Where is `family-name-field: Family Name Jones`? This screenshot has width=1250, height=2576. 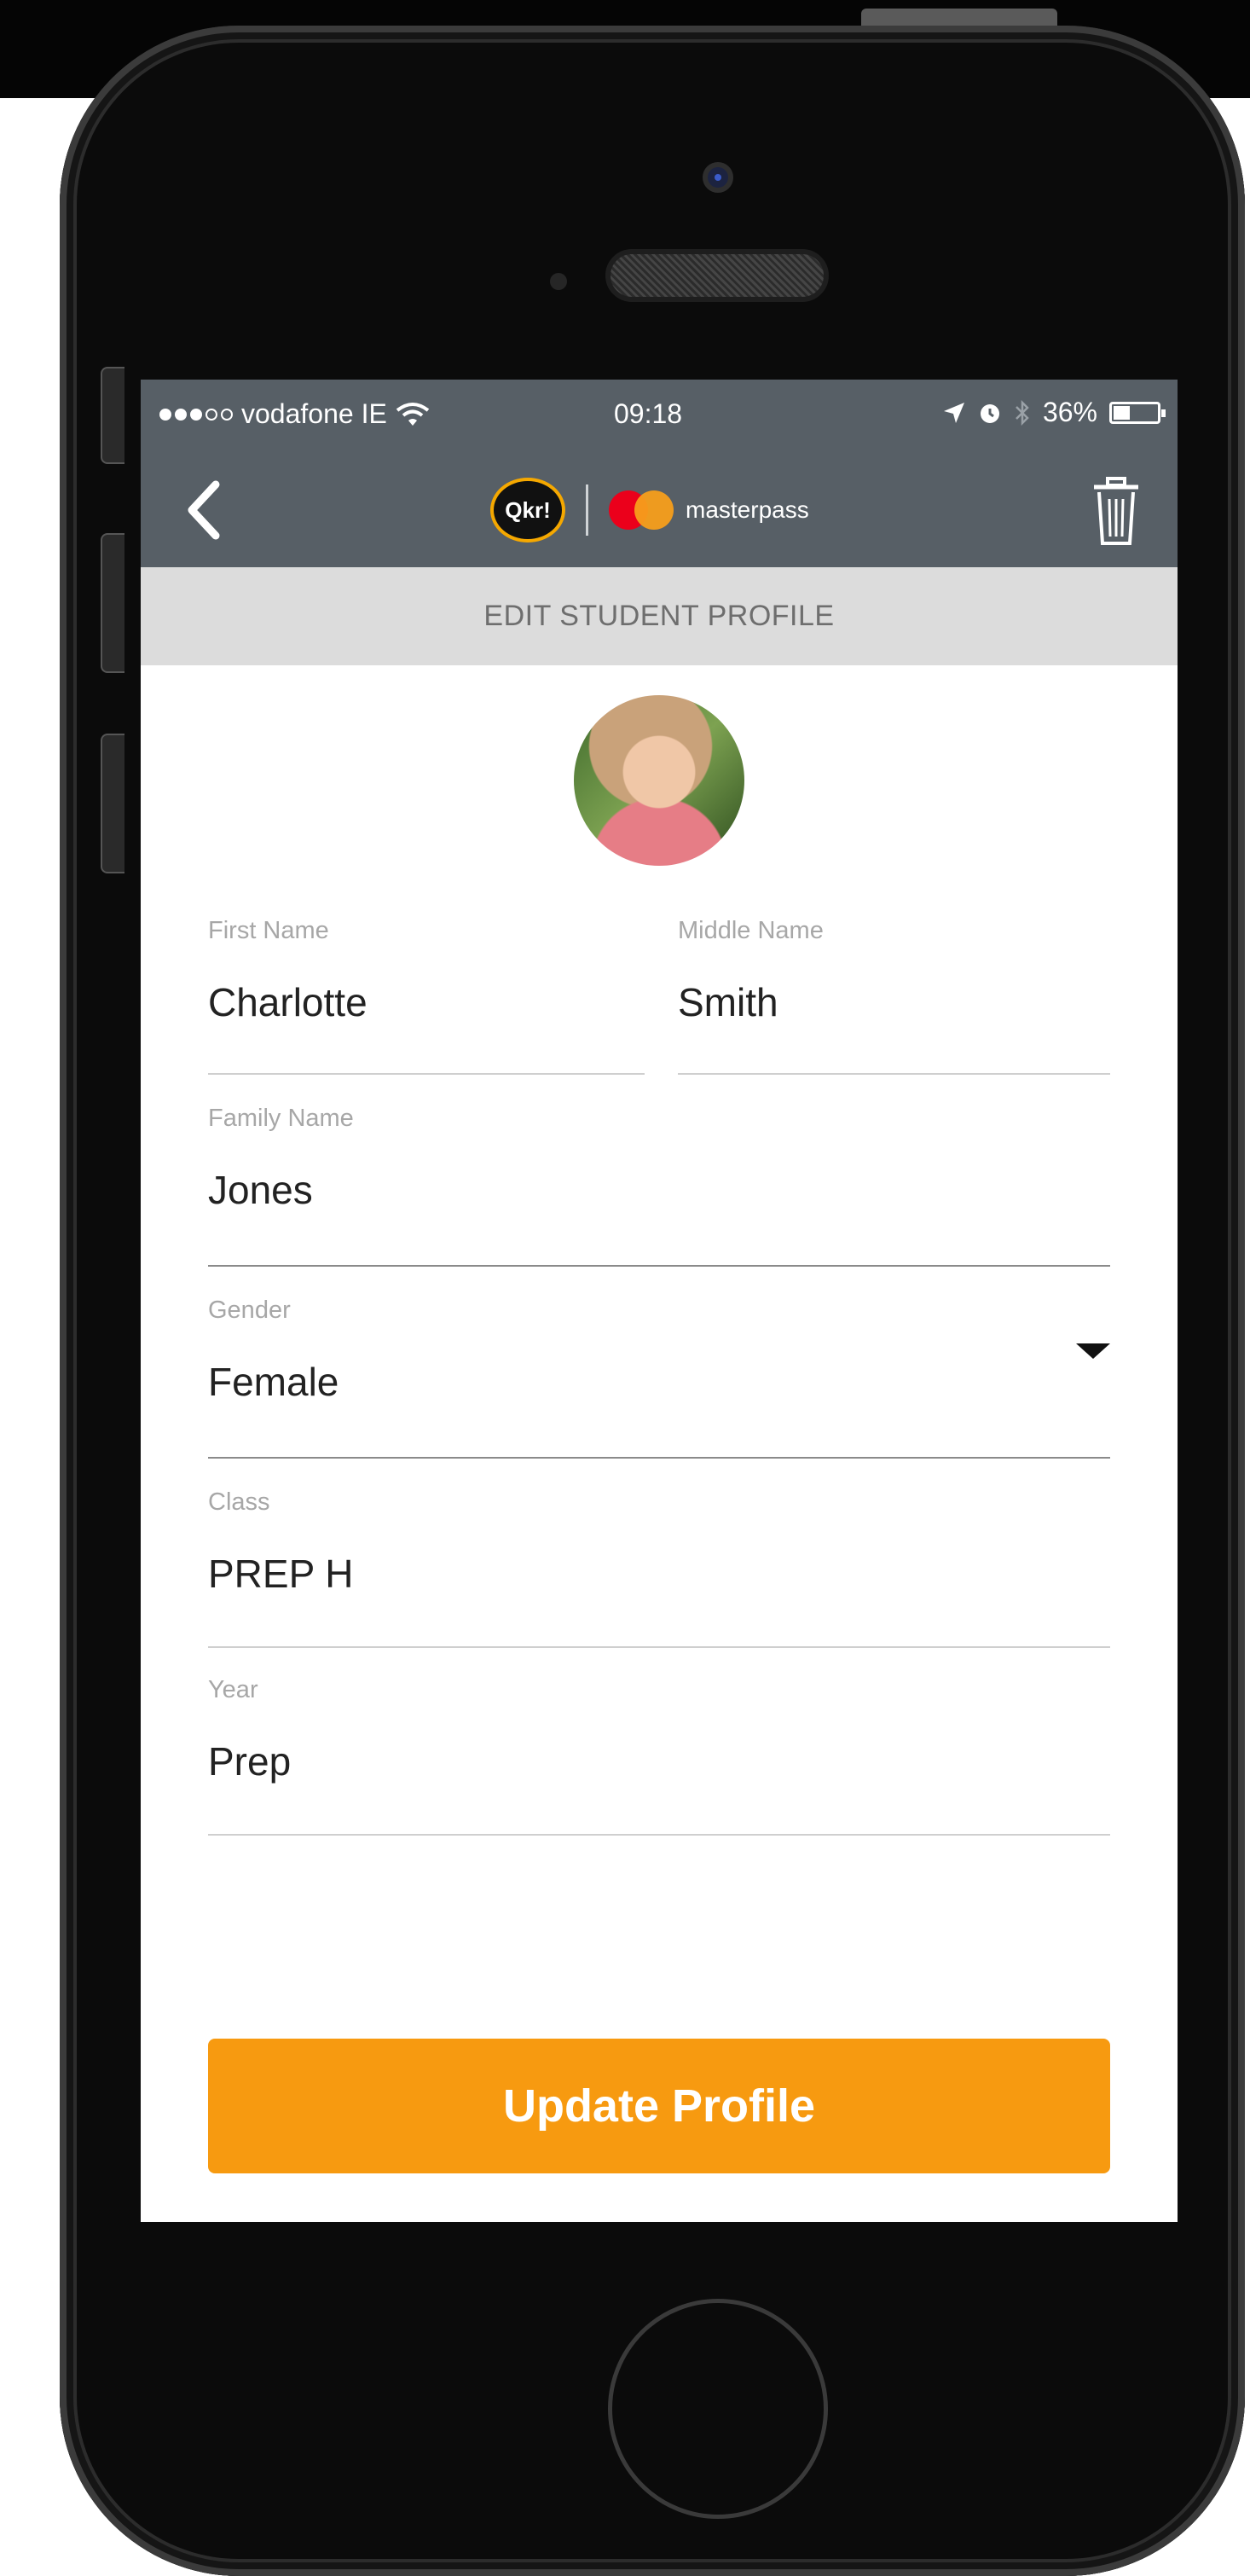 family-name-field: Family Name Jones is located at coordinates (659, 1186).